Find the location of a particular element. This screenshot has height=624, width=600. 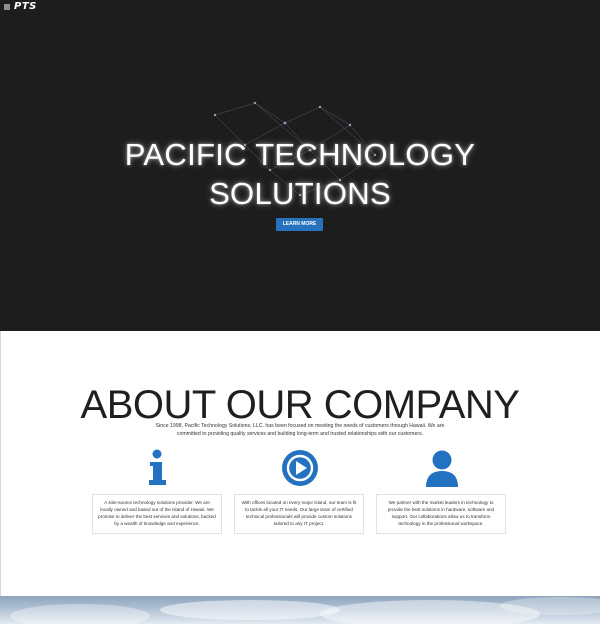

about-heading: ABOUT OUR COMPANY is located at coordinates (300, 405).